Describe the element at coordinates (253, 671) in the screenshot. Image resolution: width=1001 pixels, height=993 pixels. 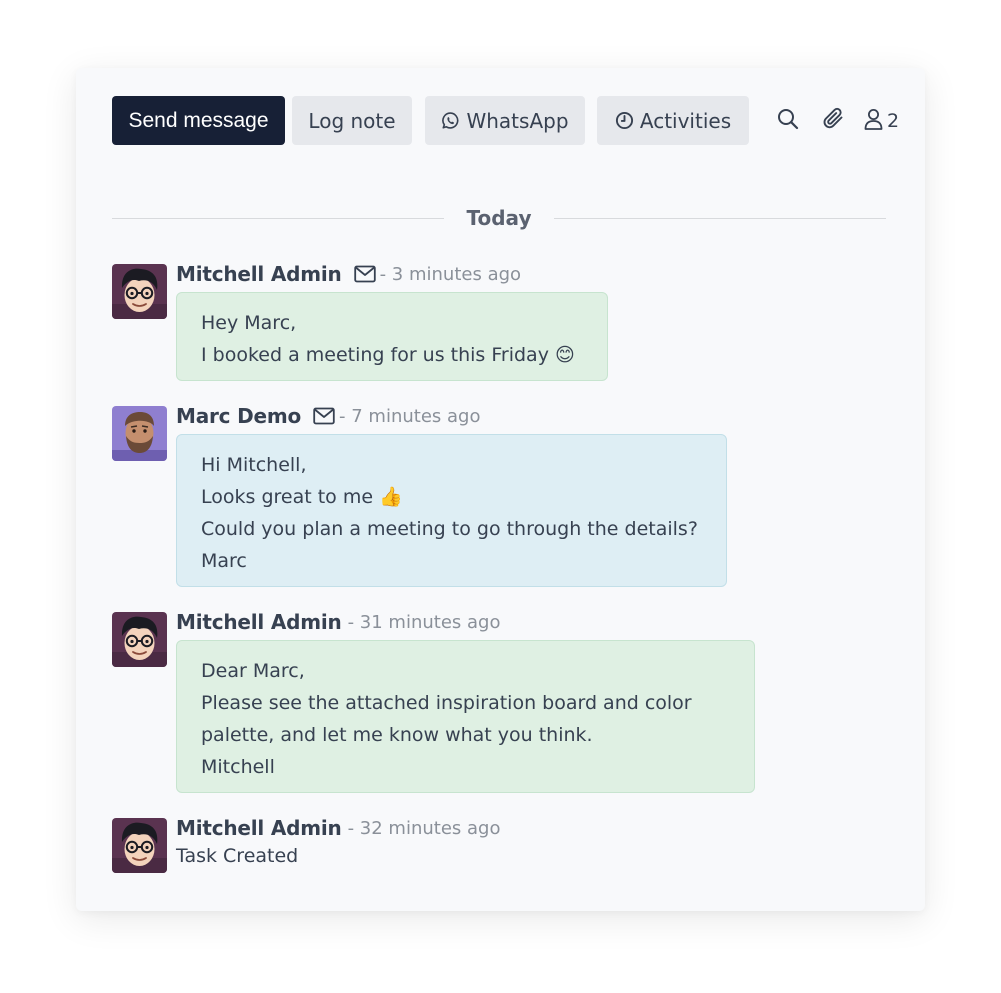
I see `message-line: Dear Marc,` at that location.